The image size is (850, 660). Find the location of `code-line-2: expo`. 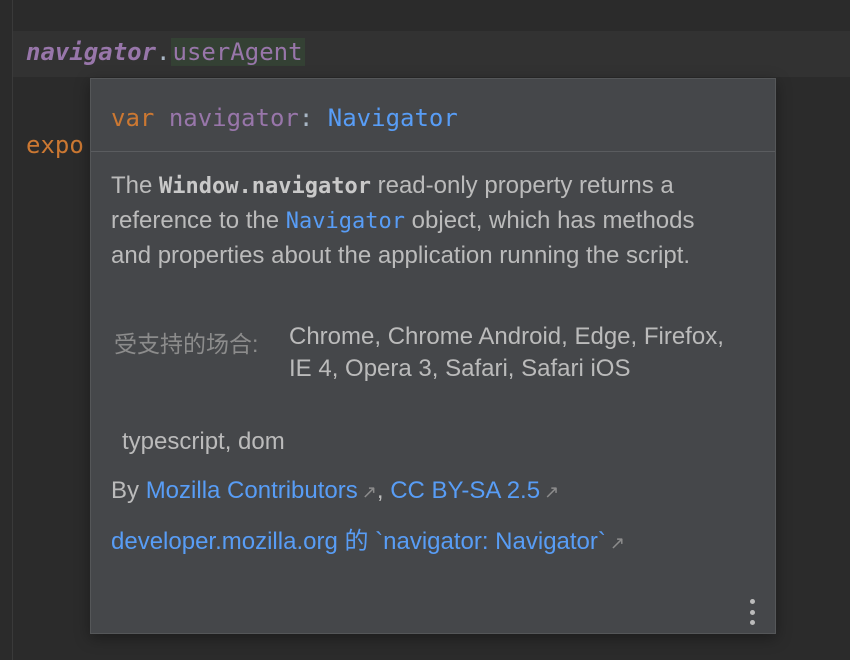

code-line-2: expo is located at coordinates (55, 145).